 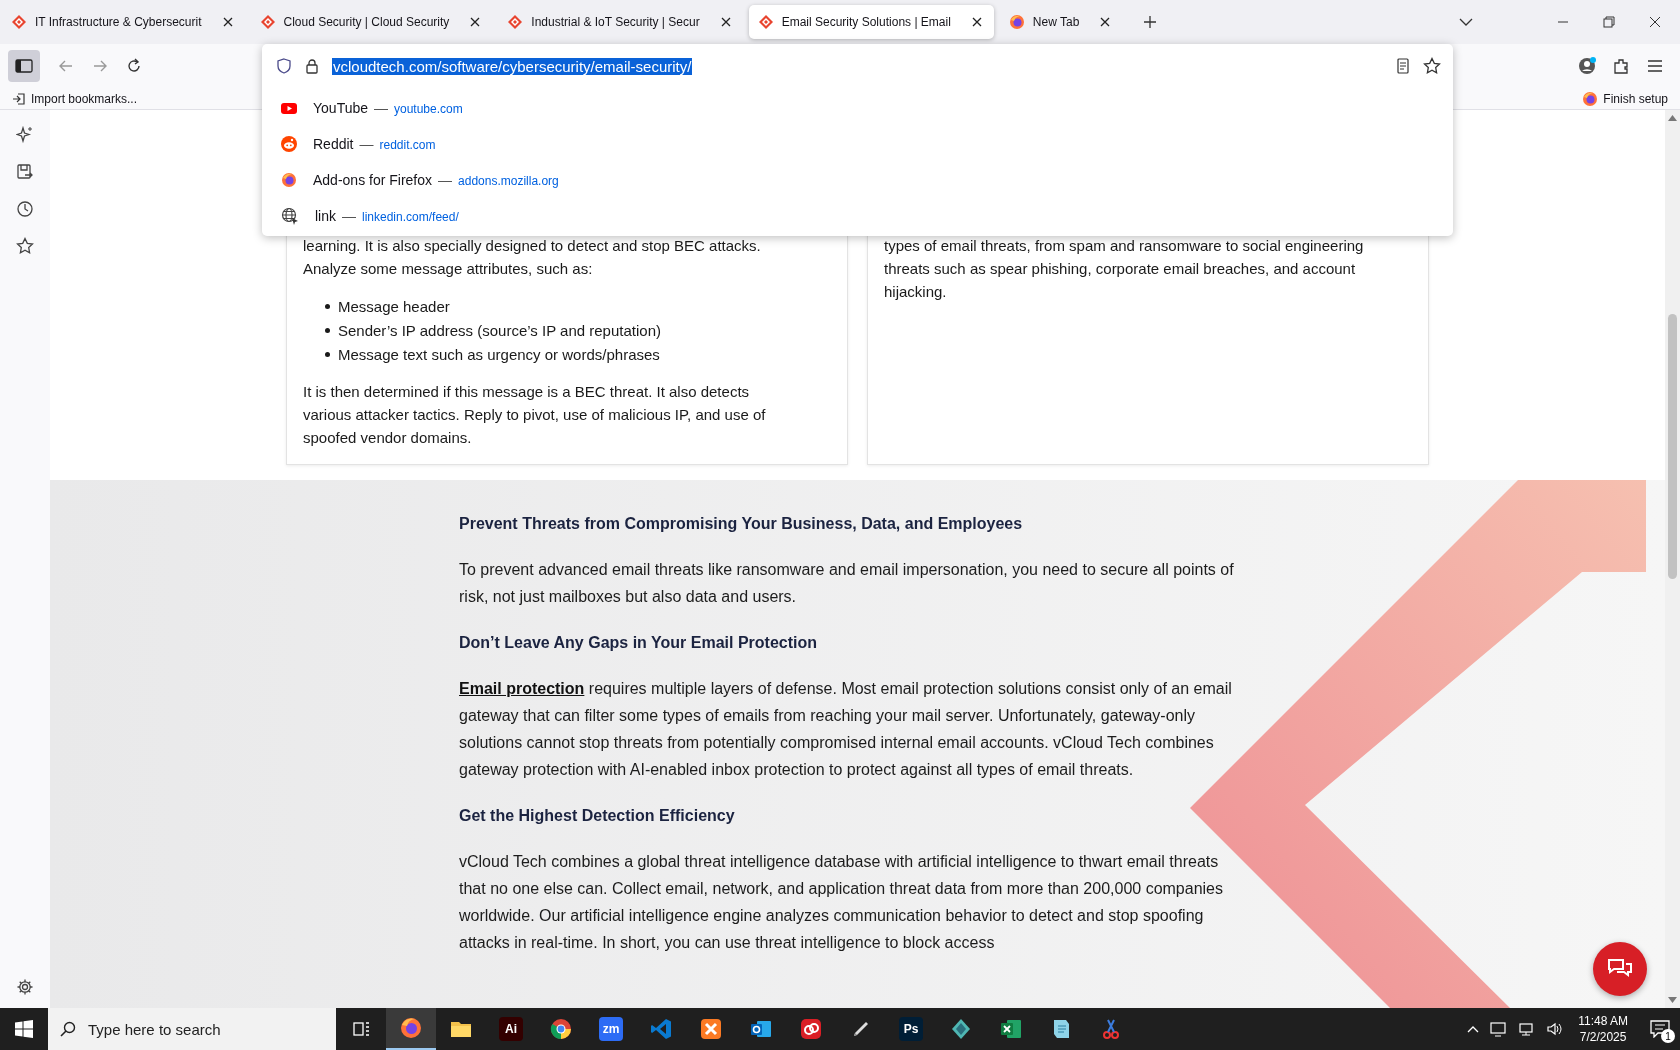 I want to click on scroll-down-icon, so click(x=1672, y=1000).